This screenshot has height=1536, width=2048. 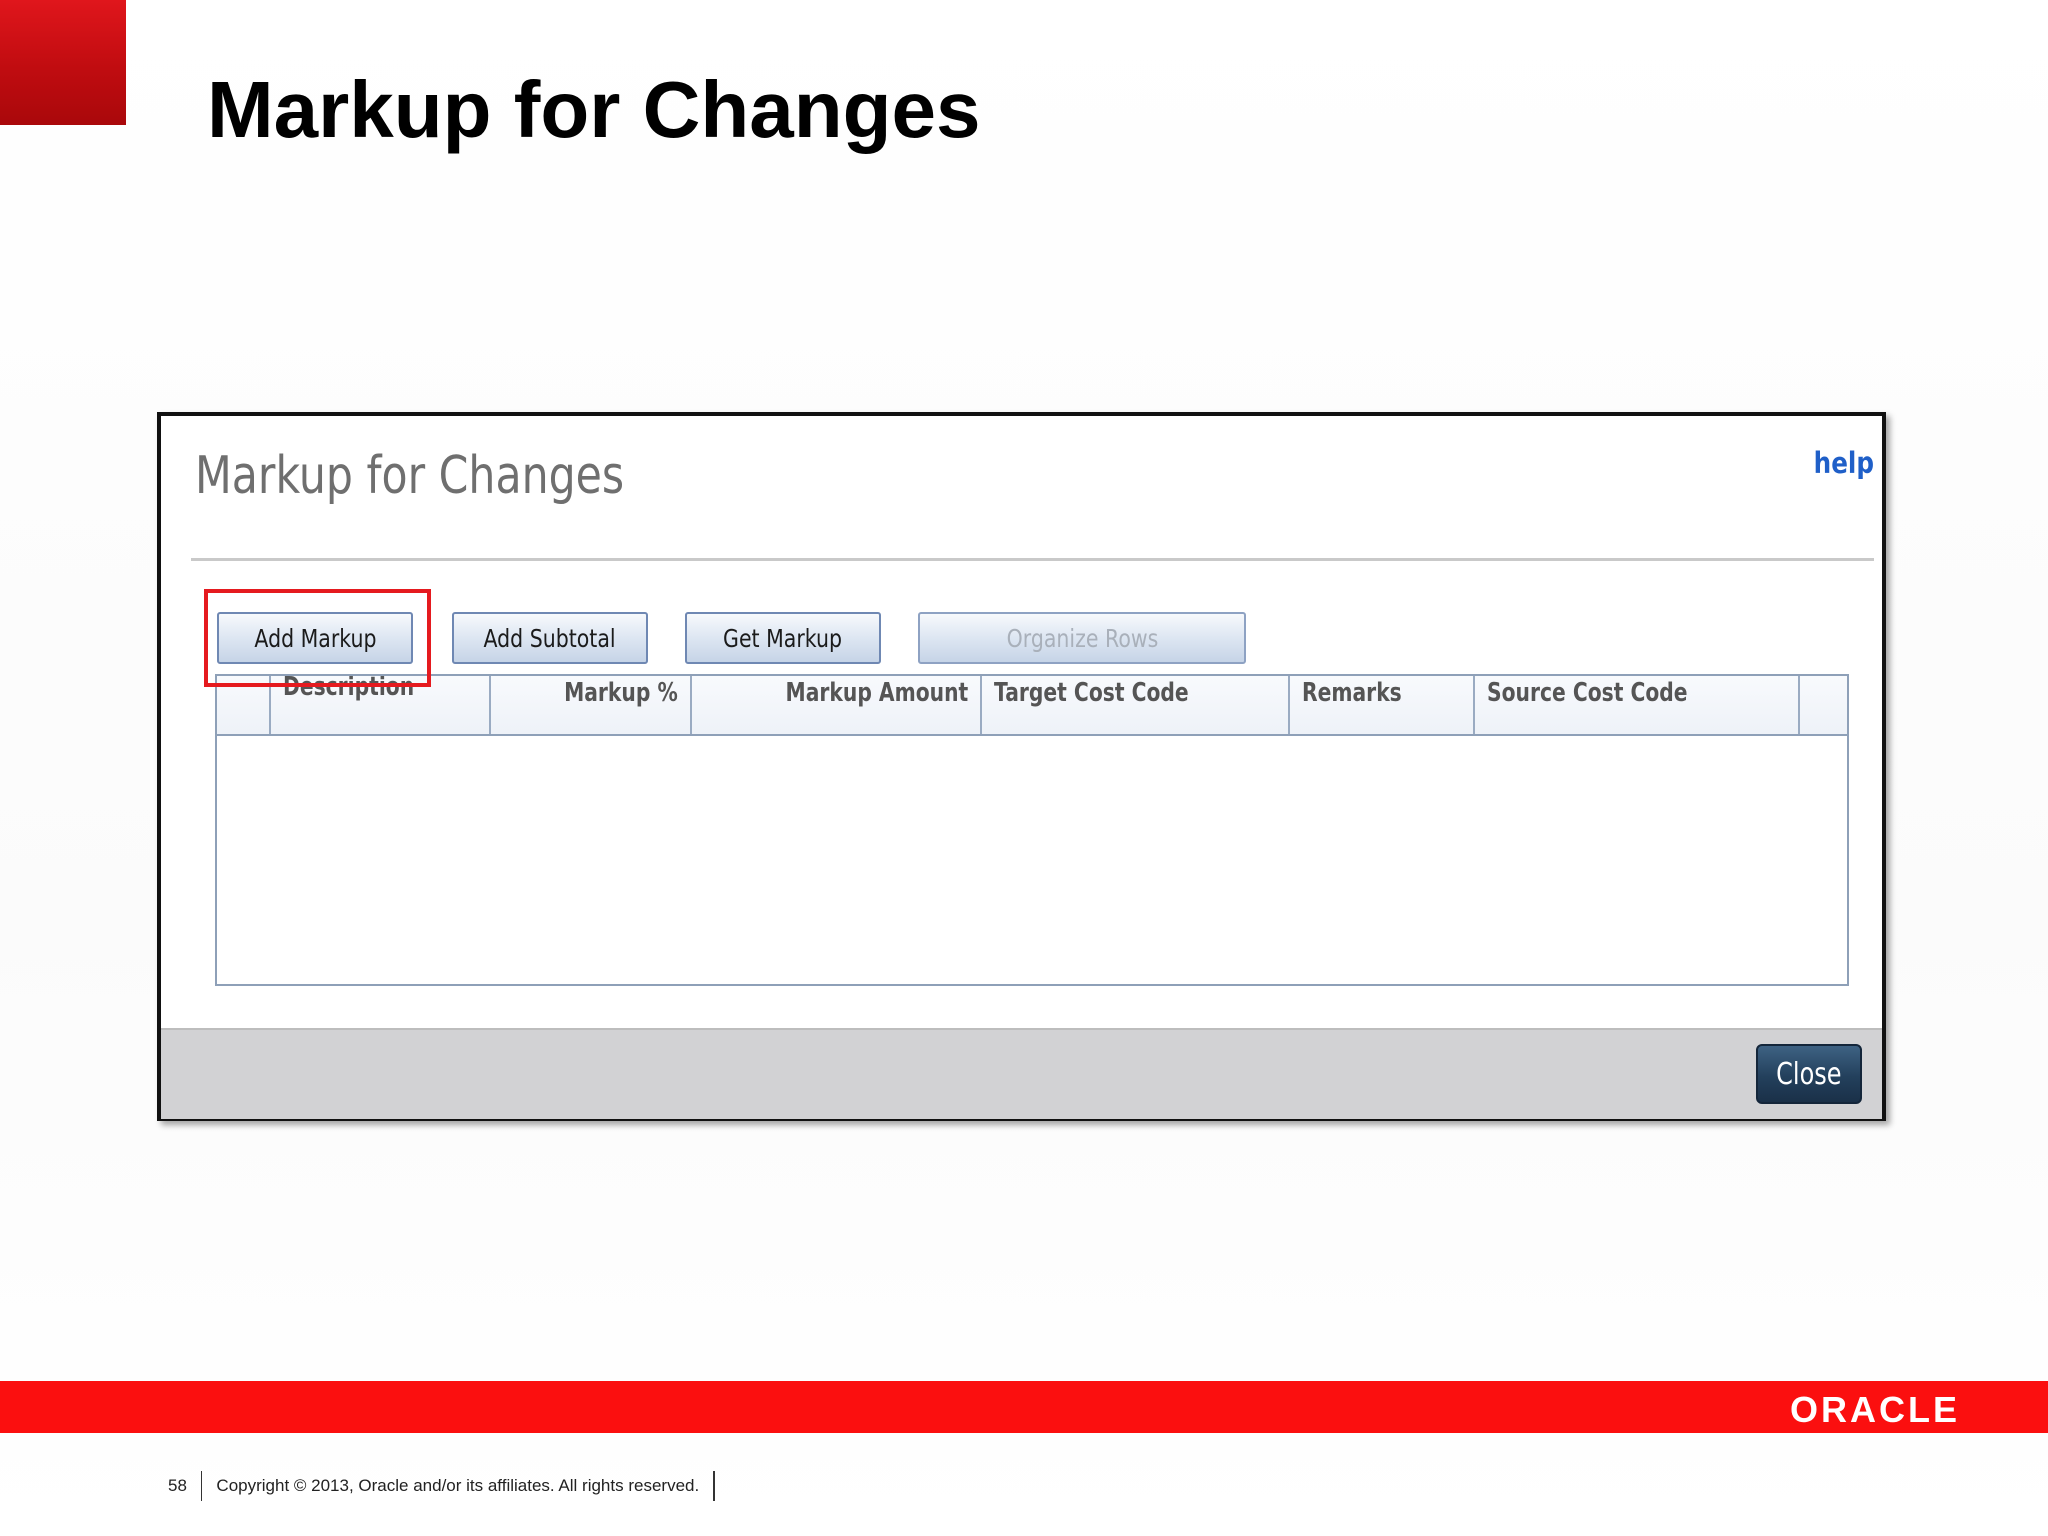 What do you see at coordinates (63, 62) in the screenshot?
I see `brand-corner-block` at bounding box center [63, 62].